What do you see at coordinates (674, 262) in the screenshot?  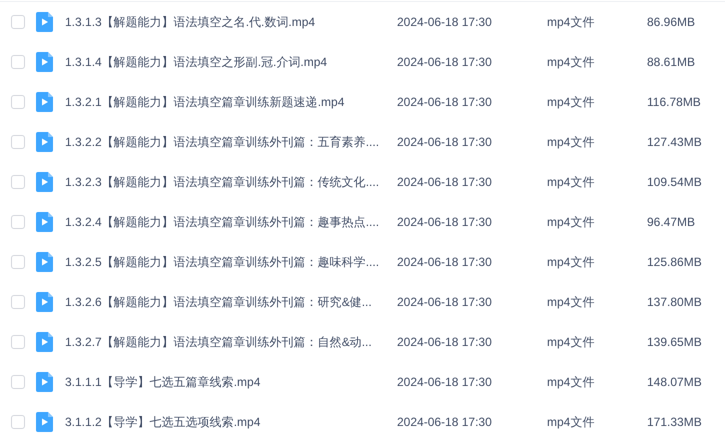 I see `file-size: 125.86MB` at bounding box center [674, 262].